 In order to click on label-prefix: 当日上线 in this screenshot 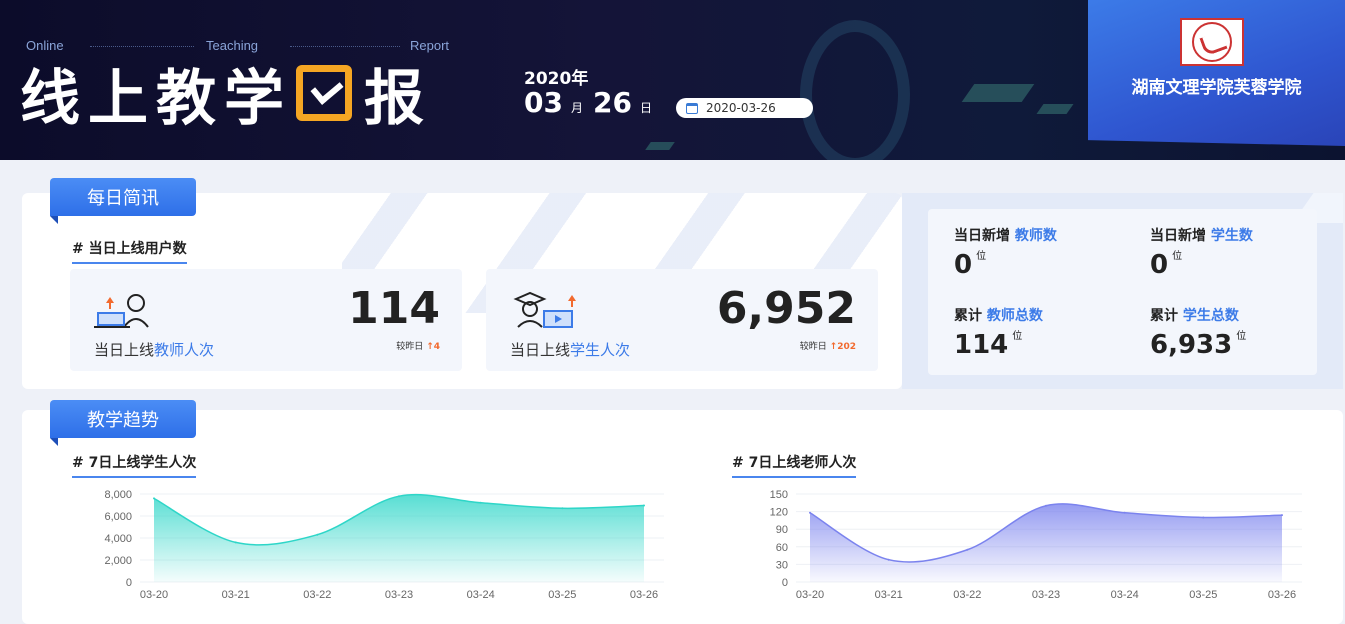, I will do `click(124, 350)`.